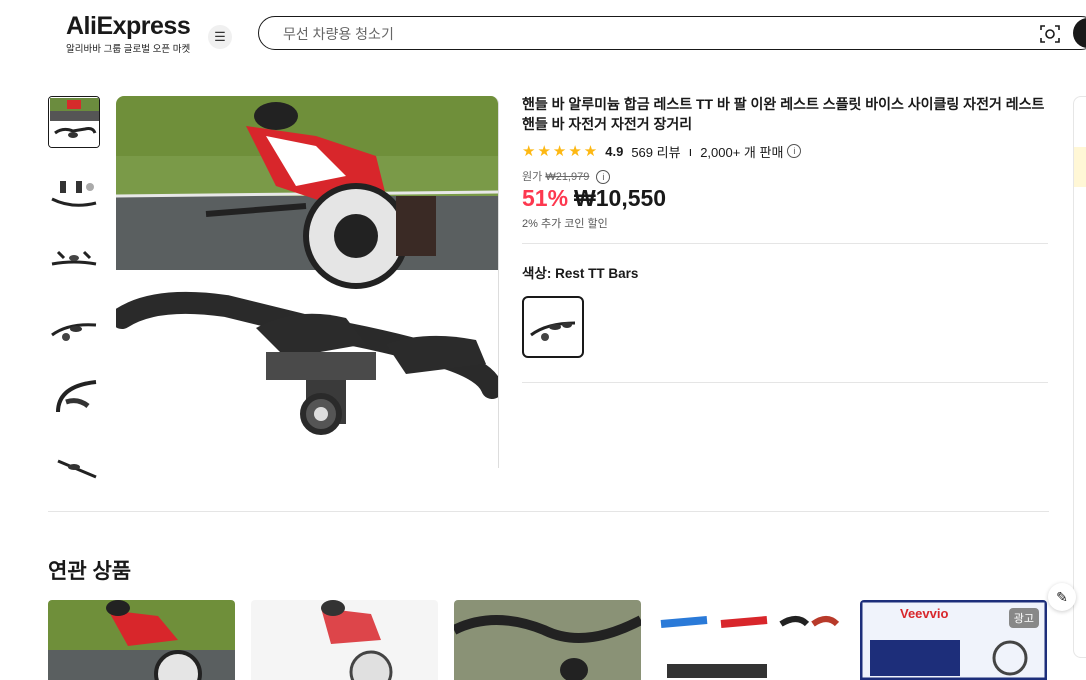 Image resolution: width=1086 pixels, height=680 pixels. What do you see at coordinates (548, 511) in the screenshot?
I see `section-divider` at bounding box center [548, 511].